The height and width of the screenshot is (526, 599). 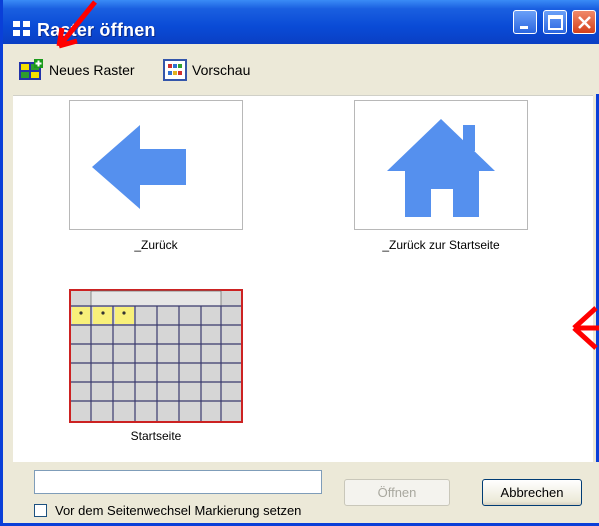 I want to click on minimize-button, so click(x=525, y=22).